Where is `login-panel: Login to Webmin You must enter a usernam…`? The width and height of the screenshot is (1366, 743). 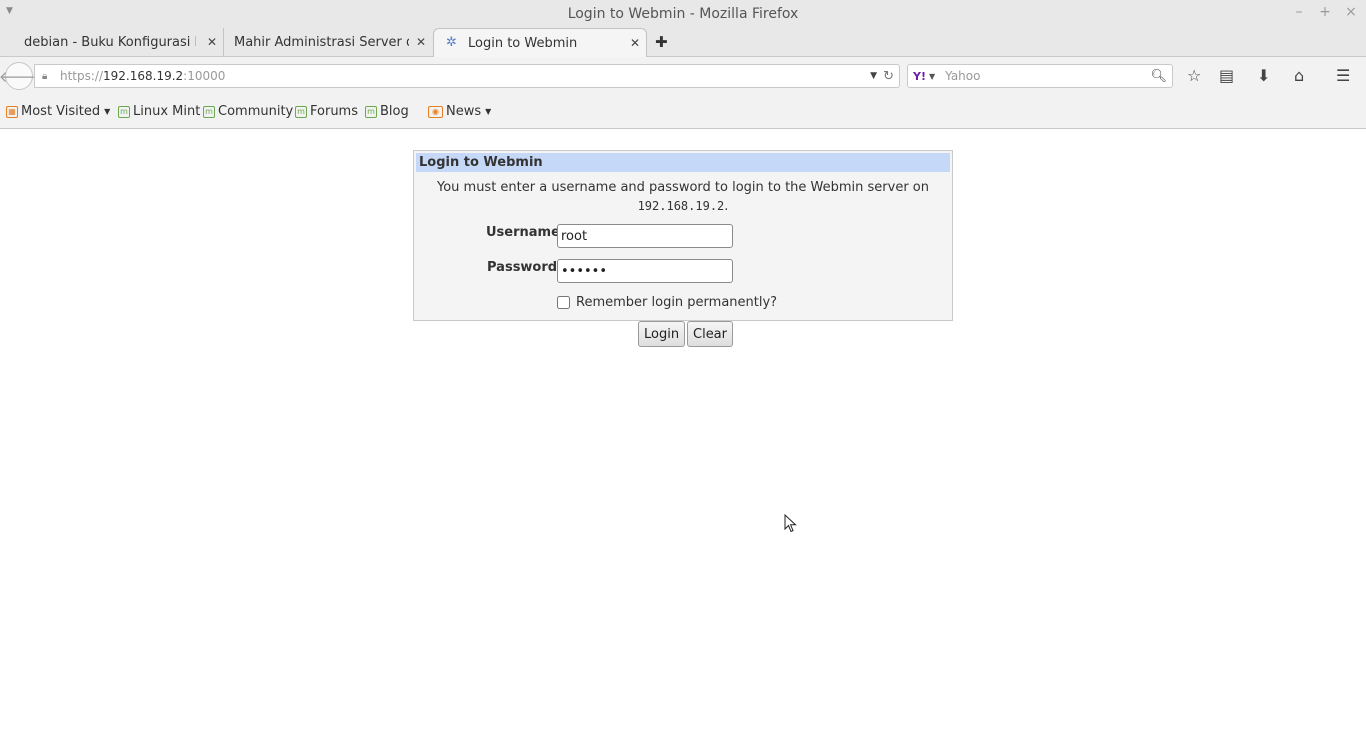
login-panel: Login to Webmin You must enter a usernam… is located at coordinates (683, 235).